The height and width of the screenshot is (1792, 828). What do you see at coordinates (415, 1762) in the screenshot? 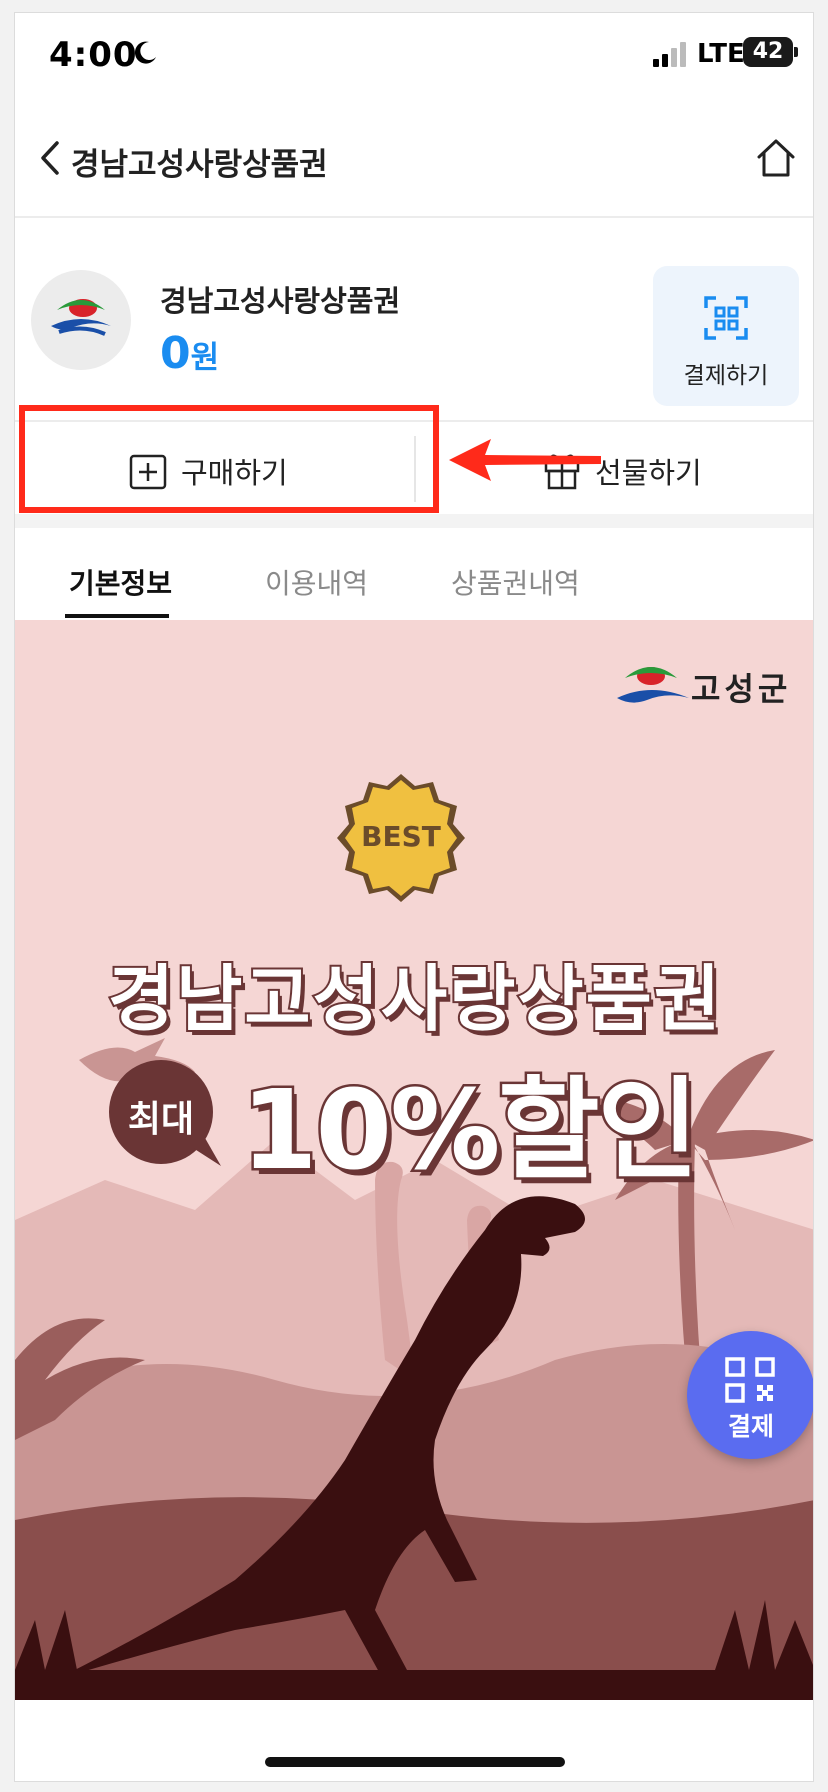
I see `home-indicator` at bounding box center [415, 1762].